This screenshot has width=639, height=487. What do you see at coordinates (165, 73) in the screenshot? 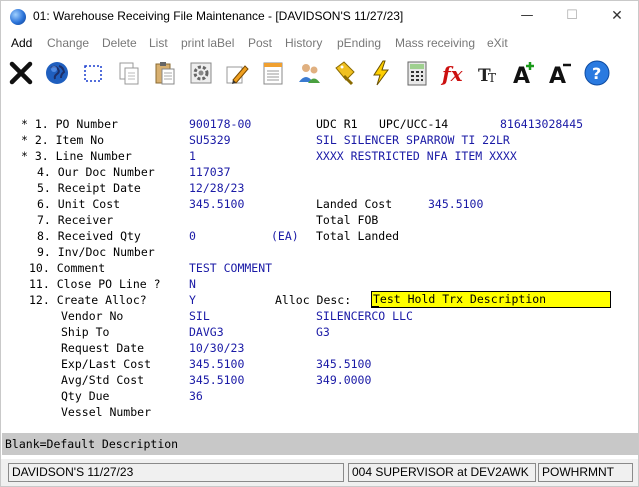
I see `paste-icon` at bounding box center [165, 73].